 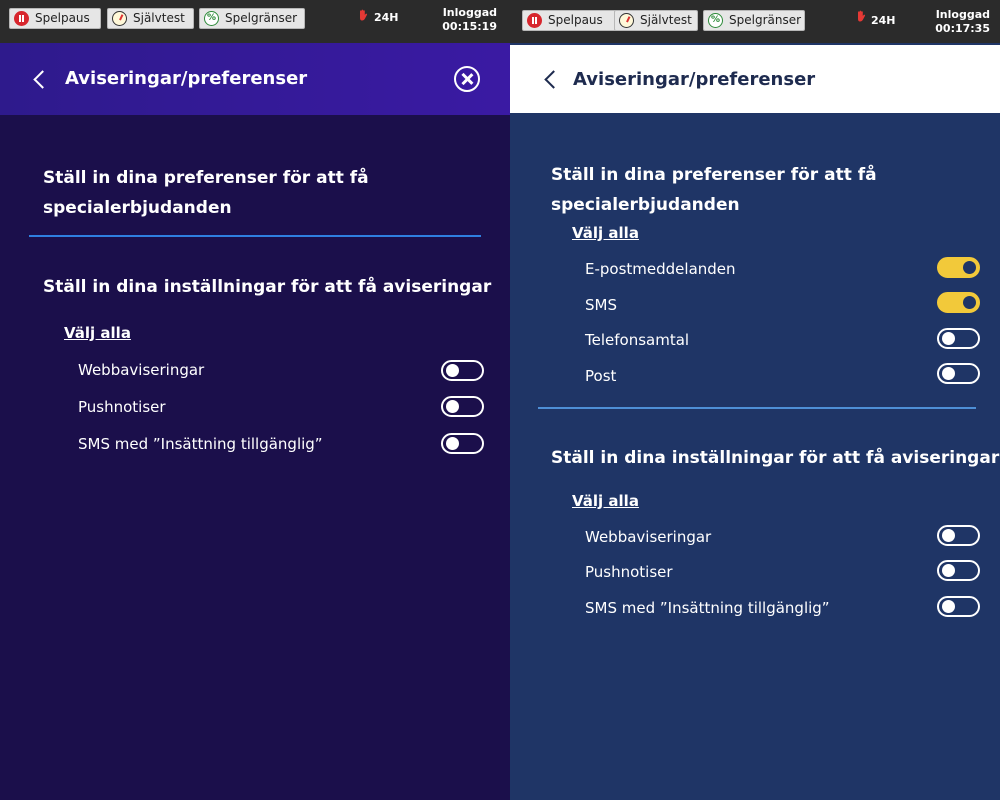 I want to click on sms-toggle, so click(x=958, y=302).